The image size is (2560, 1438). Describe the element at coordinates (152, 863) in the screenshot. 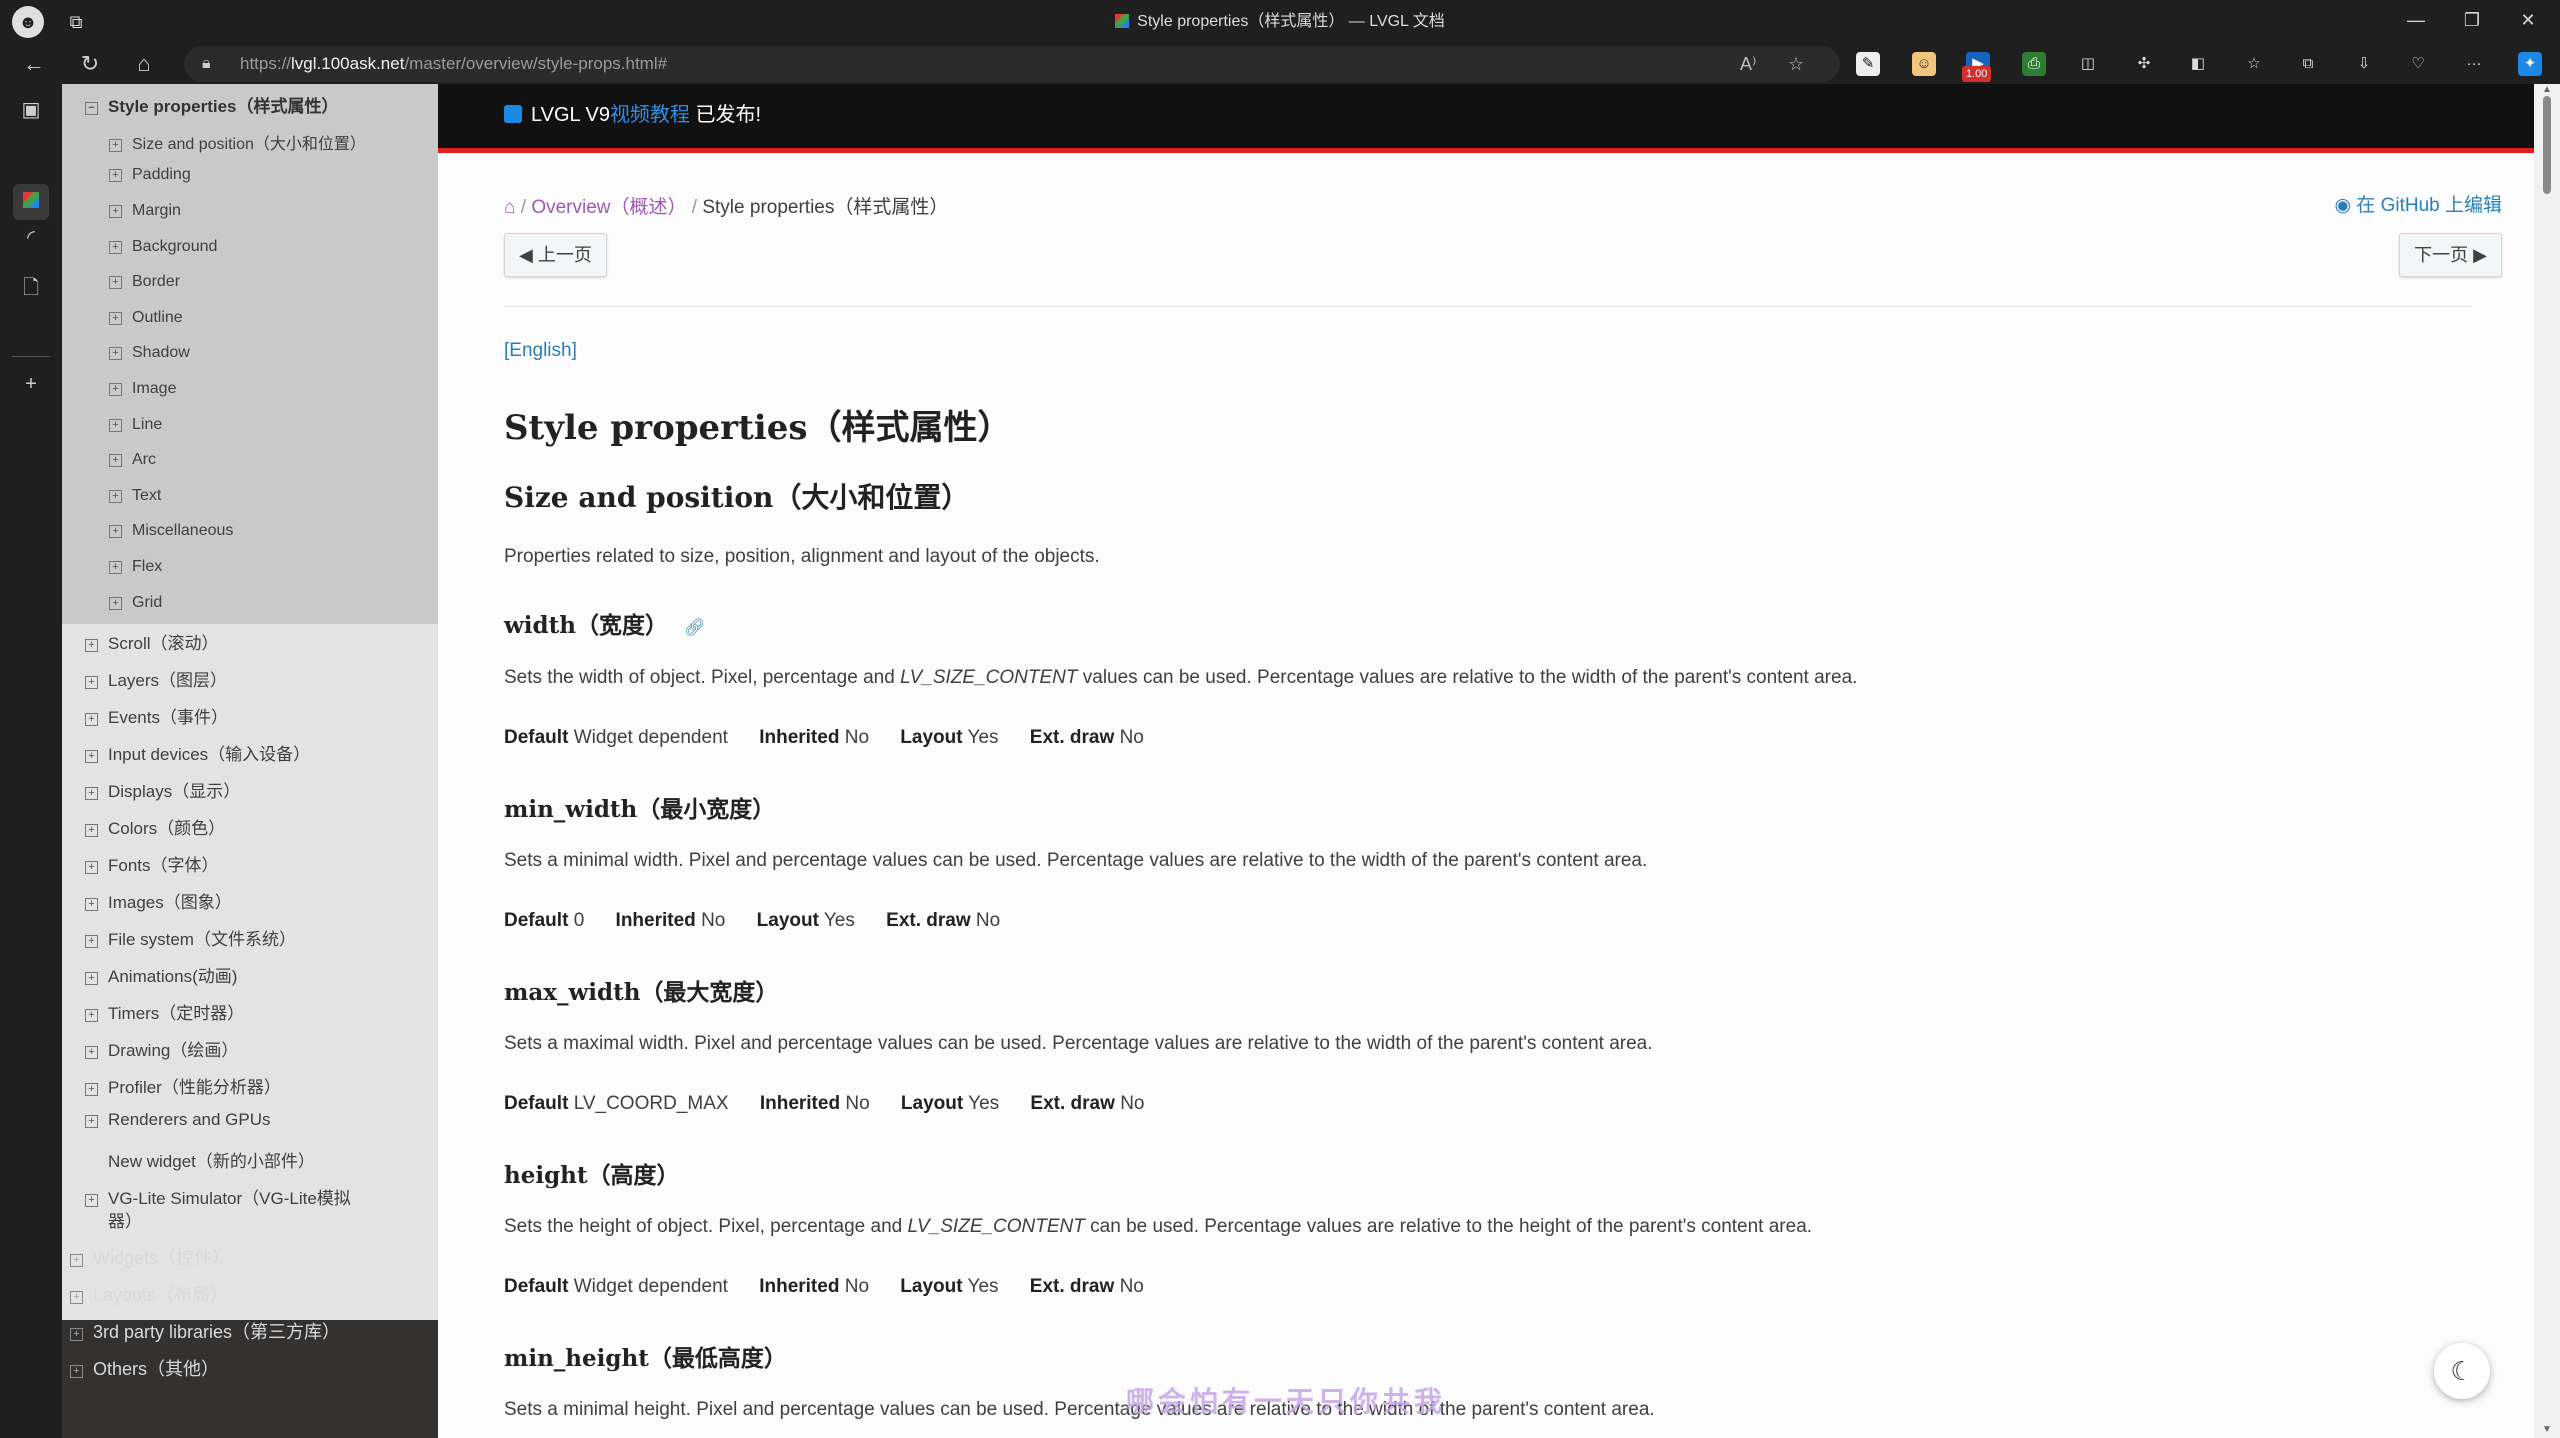

I see `nav-sibling-item: + Fonts（字体）` at that location.